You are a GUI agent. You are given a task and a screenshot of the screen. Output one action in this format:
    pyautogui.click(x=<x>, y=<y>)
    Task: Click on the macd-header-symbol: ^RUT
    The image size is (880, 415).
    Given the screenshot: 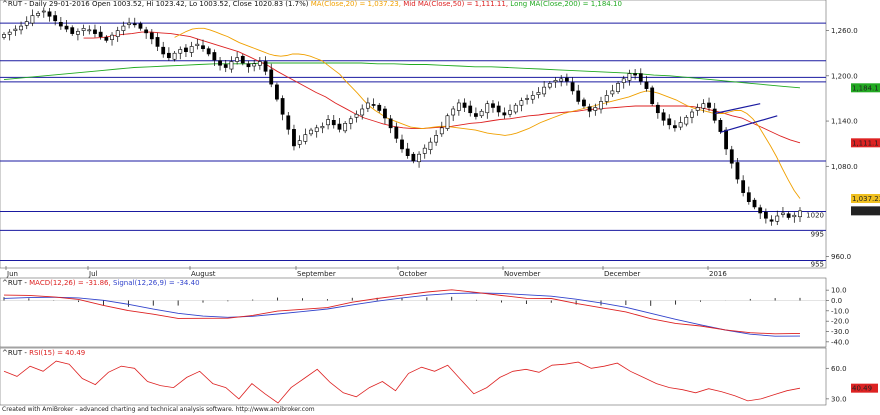 What is the action you would take?
    pyautogui.click(x=12, y=283)
    